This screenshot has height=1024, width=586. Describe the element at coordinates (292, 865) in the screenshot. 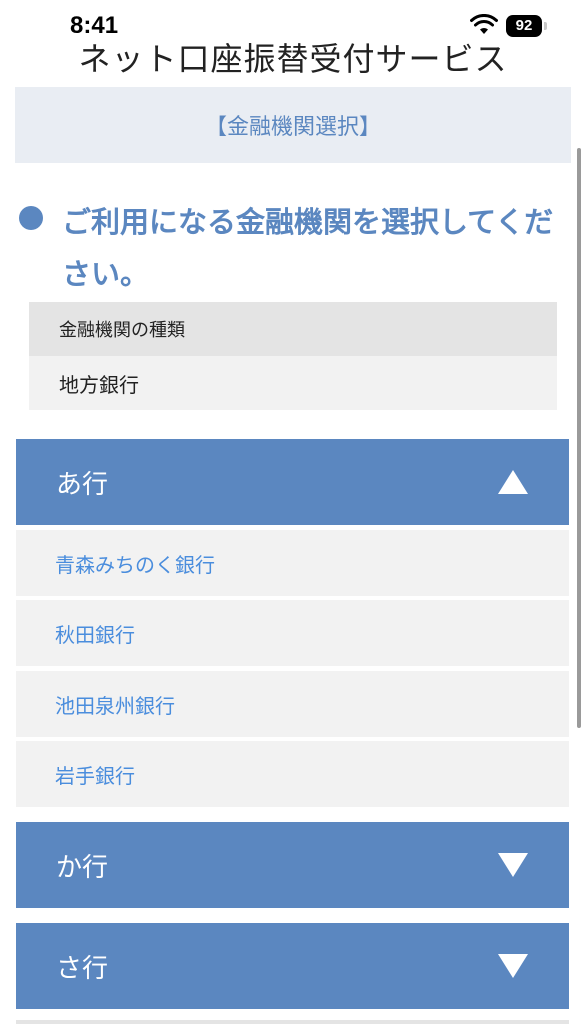

I see `group-header-ka: か行` at that location.